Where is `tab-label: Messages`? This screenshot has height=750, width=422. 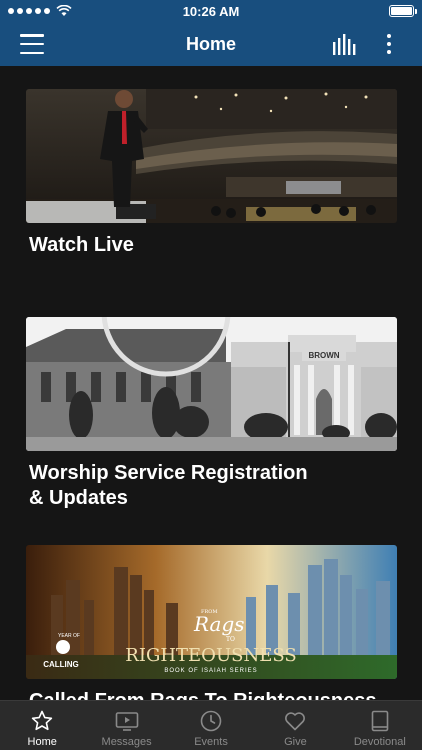
tab-label: Messages is located at coordinates (126, 742).